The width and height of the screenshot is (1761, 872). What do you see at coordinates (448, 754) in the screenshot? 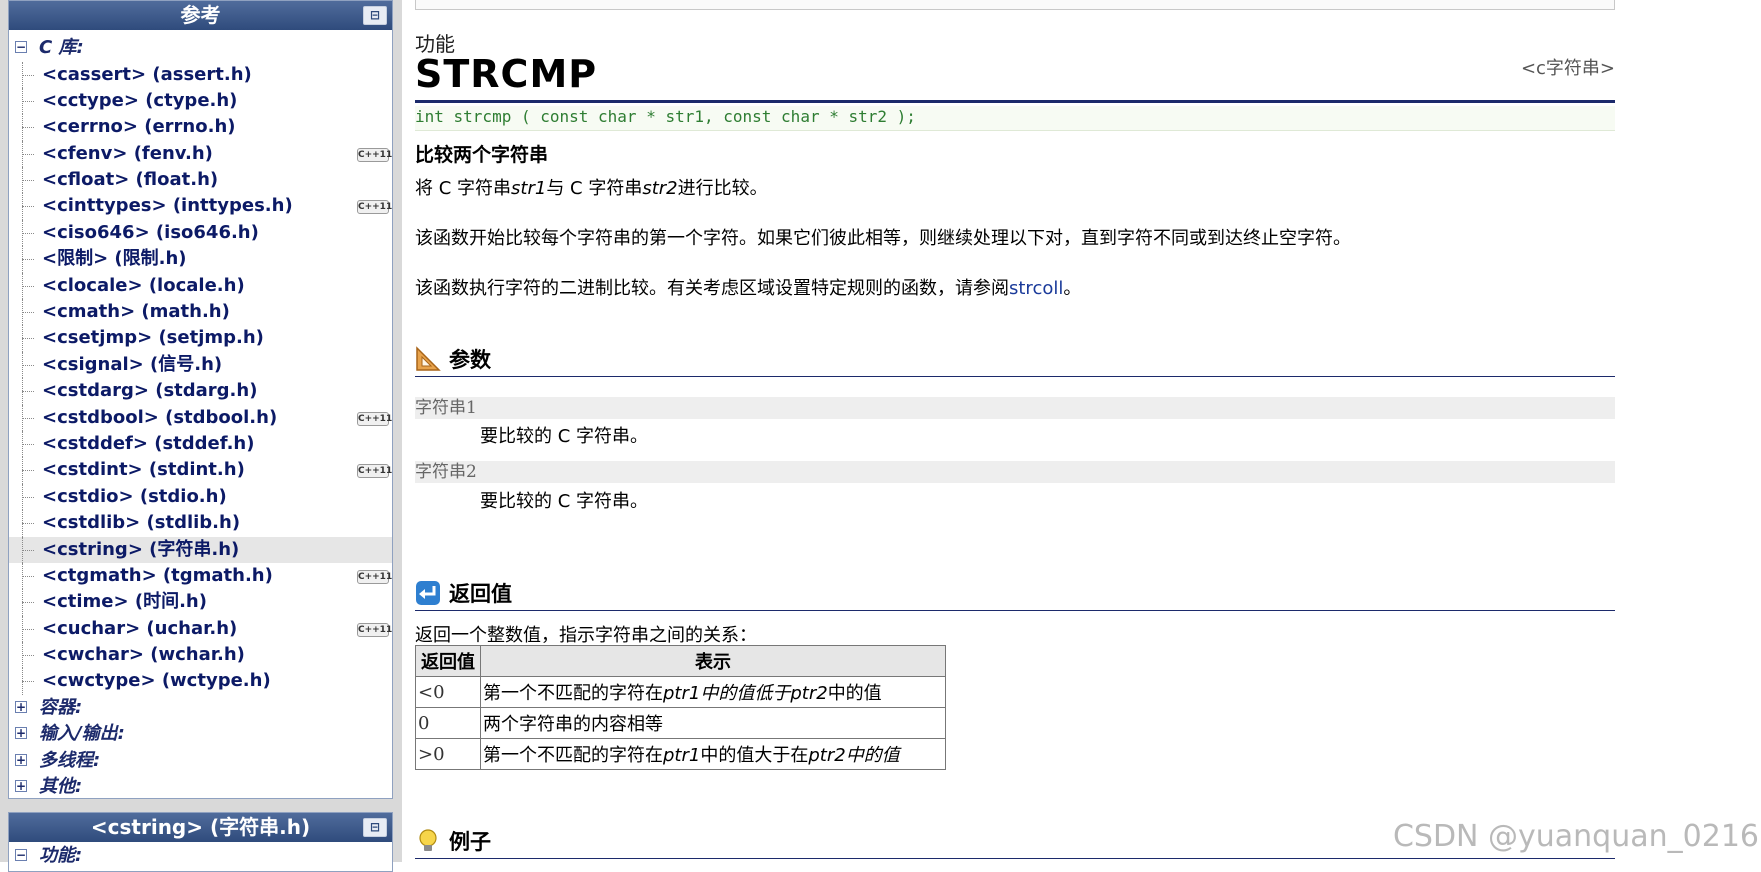
I see `return-value-cell: >0` at bounding box center [448, 754].